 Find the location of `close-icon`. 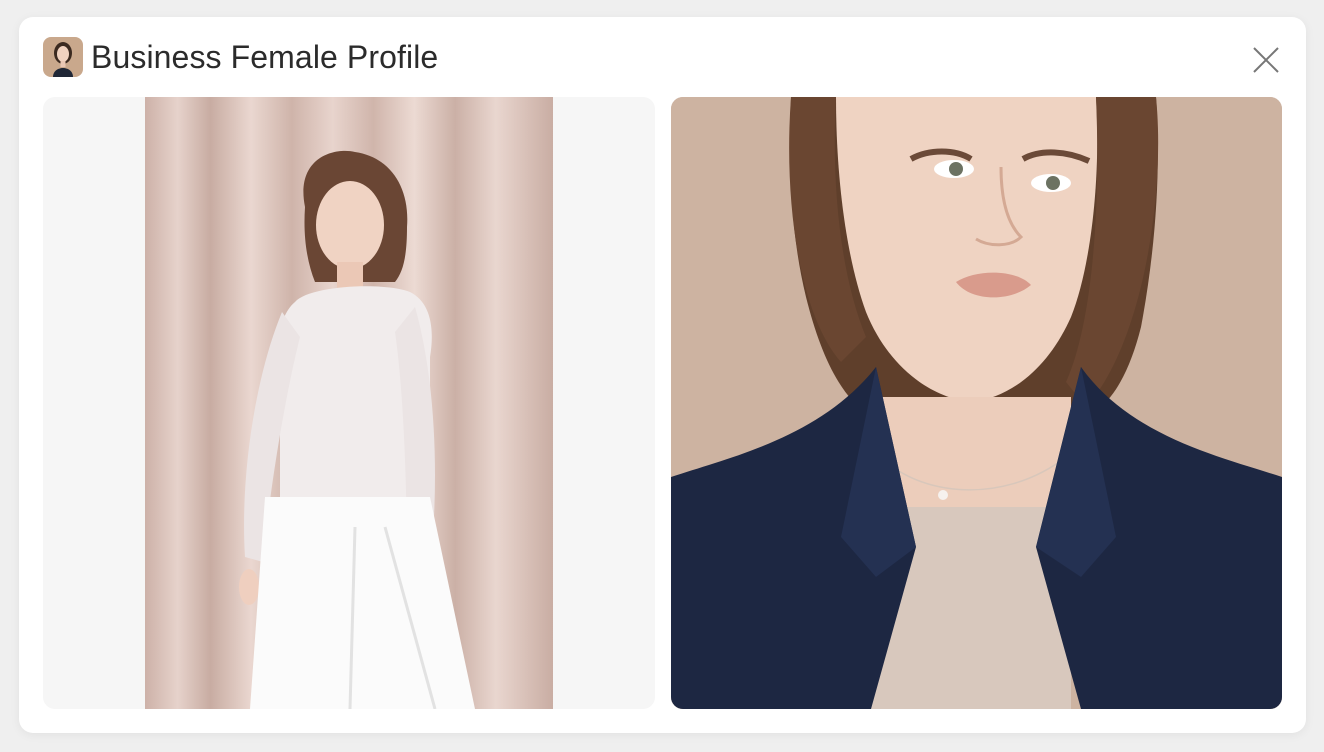

close-icon is located at coordinates (1266, 60).